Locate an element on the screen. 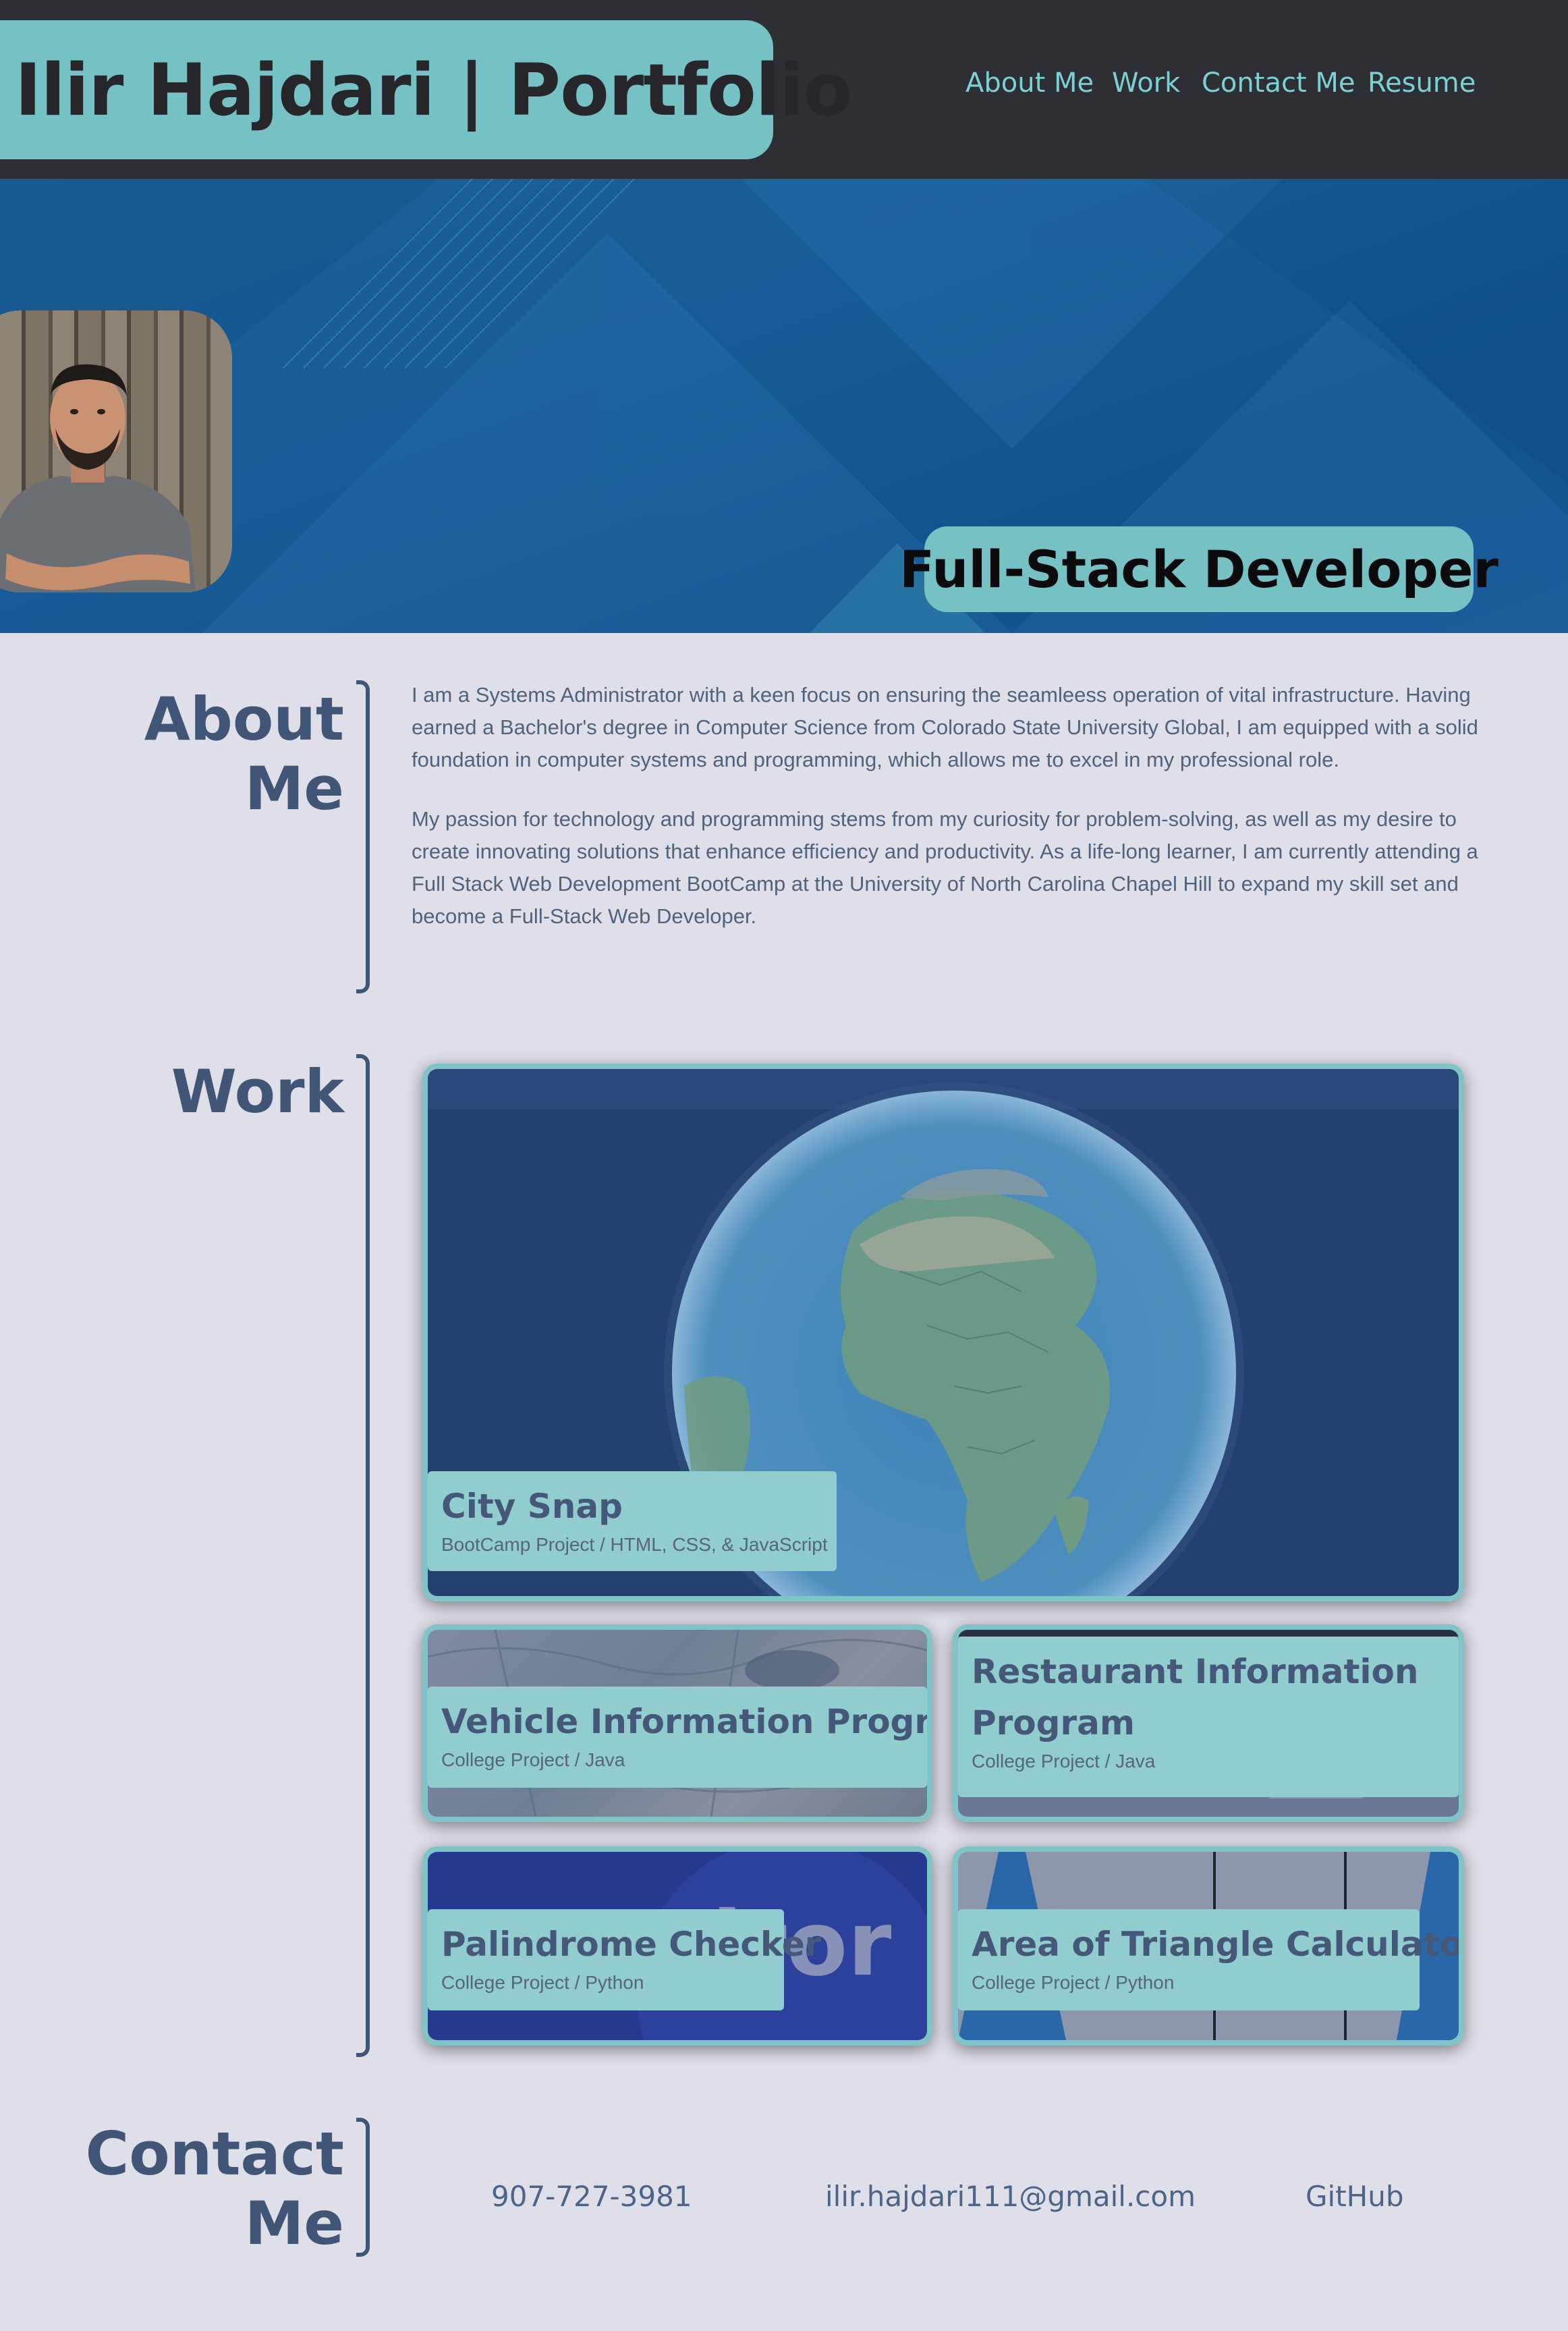 This screenshot has width=1568, height=2331. restaurant-title-line2: Program is located at coordinates (1053, 1723).